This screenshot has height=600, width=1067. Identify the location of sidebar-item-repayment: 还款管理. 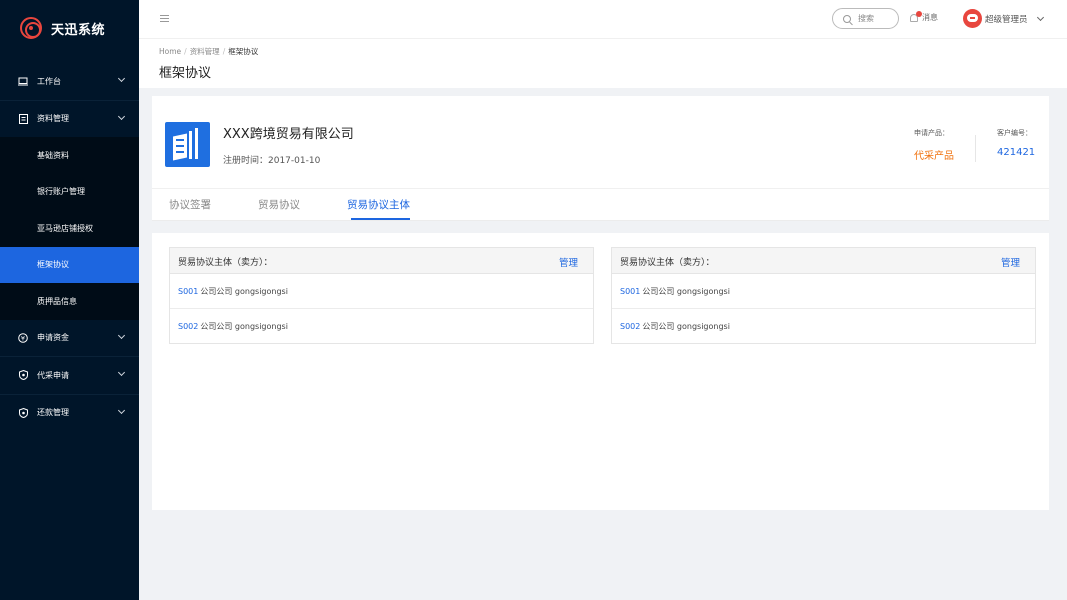
(69, 412).